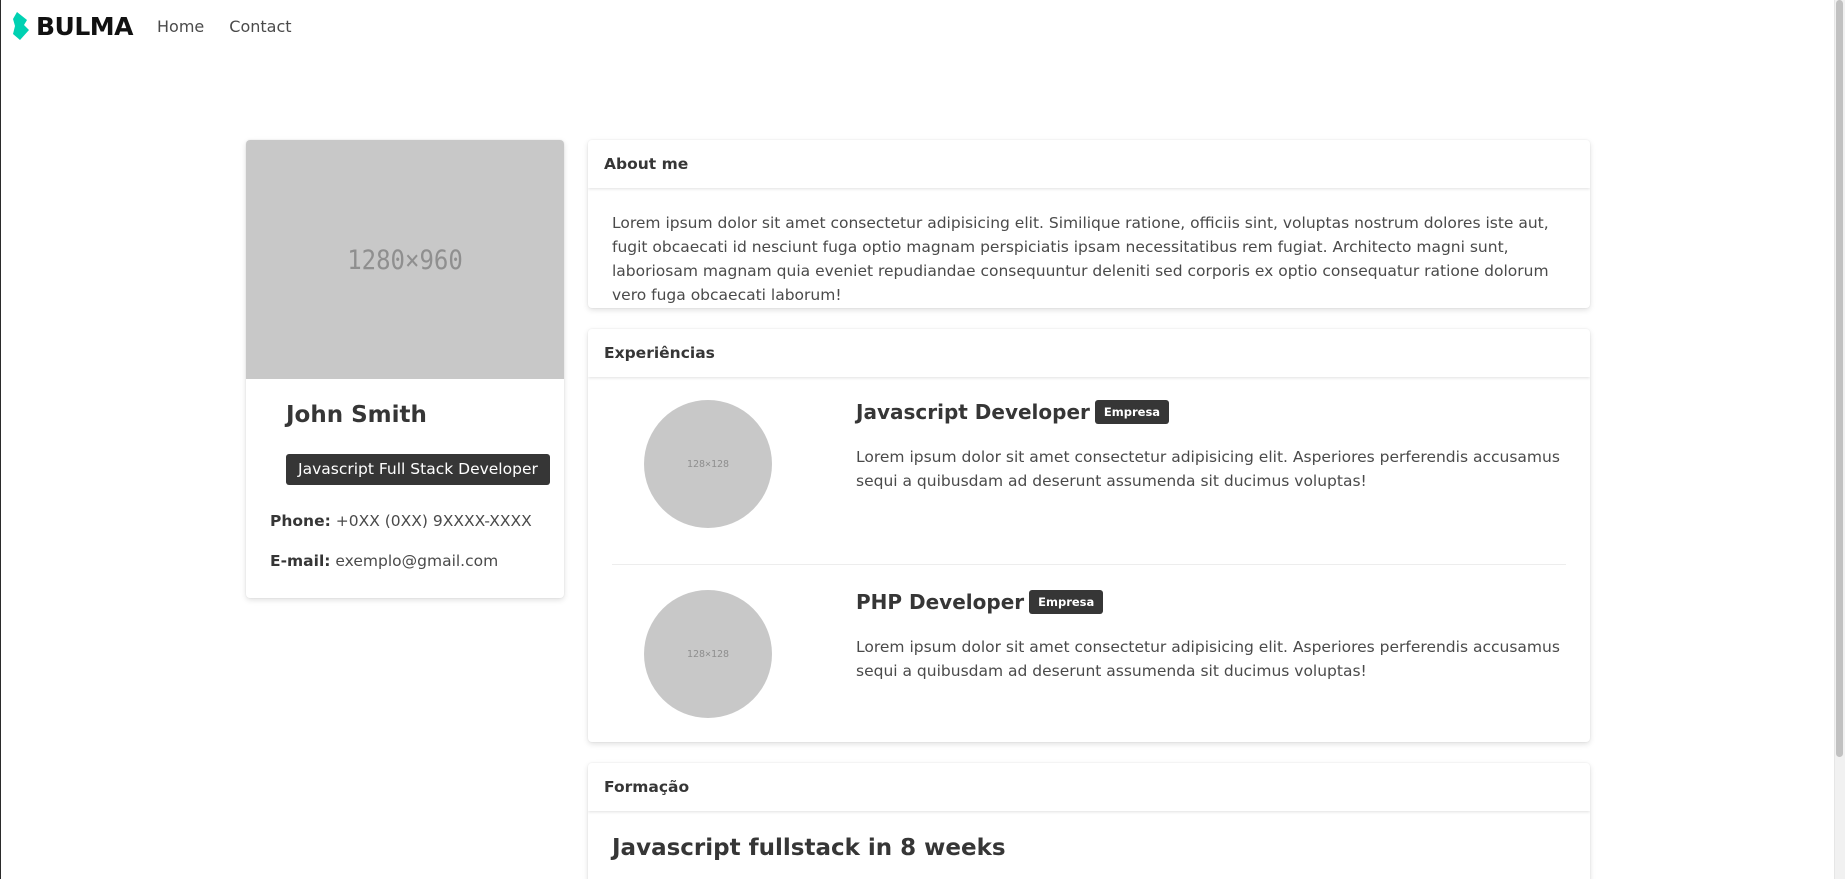 This screenshot has width=1845, height=879. I want to click on about-card-header: About me, so click(1089, 164).